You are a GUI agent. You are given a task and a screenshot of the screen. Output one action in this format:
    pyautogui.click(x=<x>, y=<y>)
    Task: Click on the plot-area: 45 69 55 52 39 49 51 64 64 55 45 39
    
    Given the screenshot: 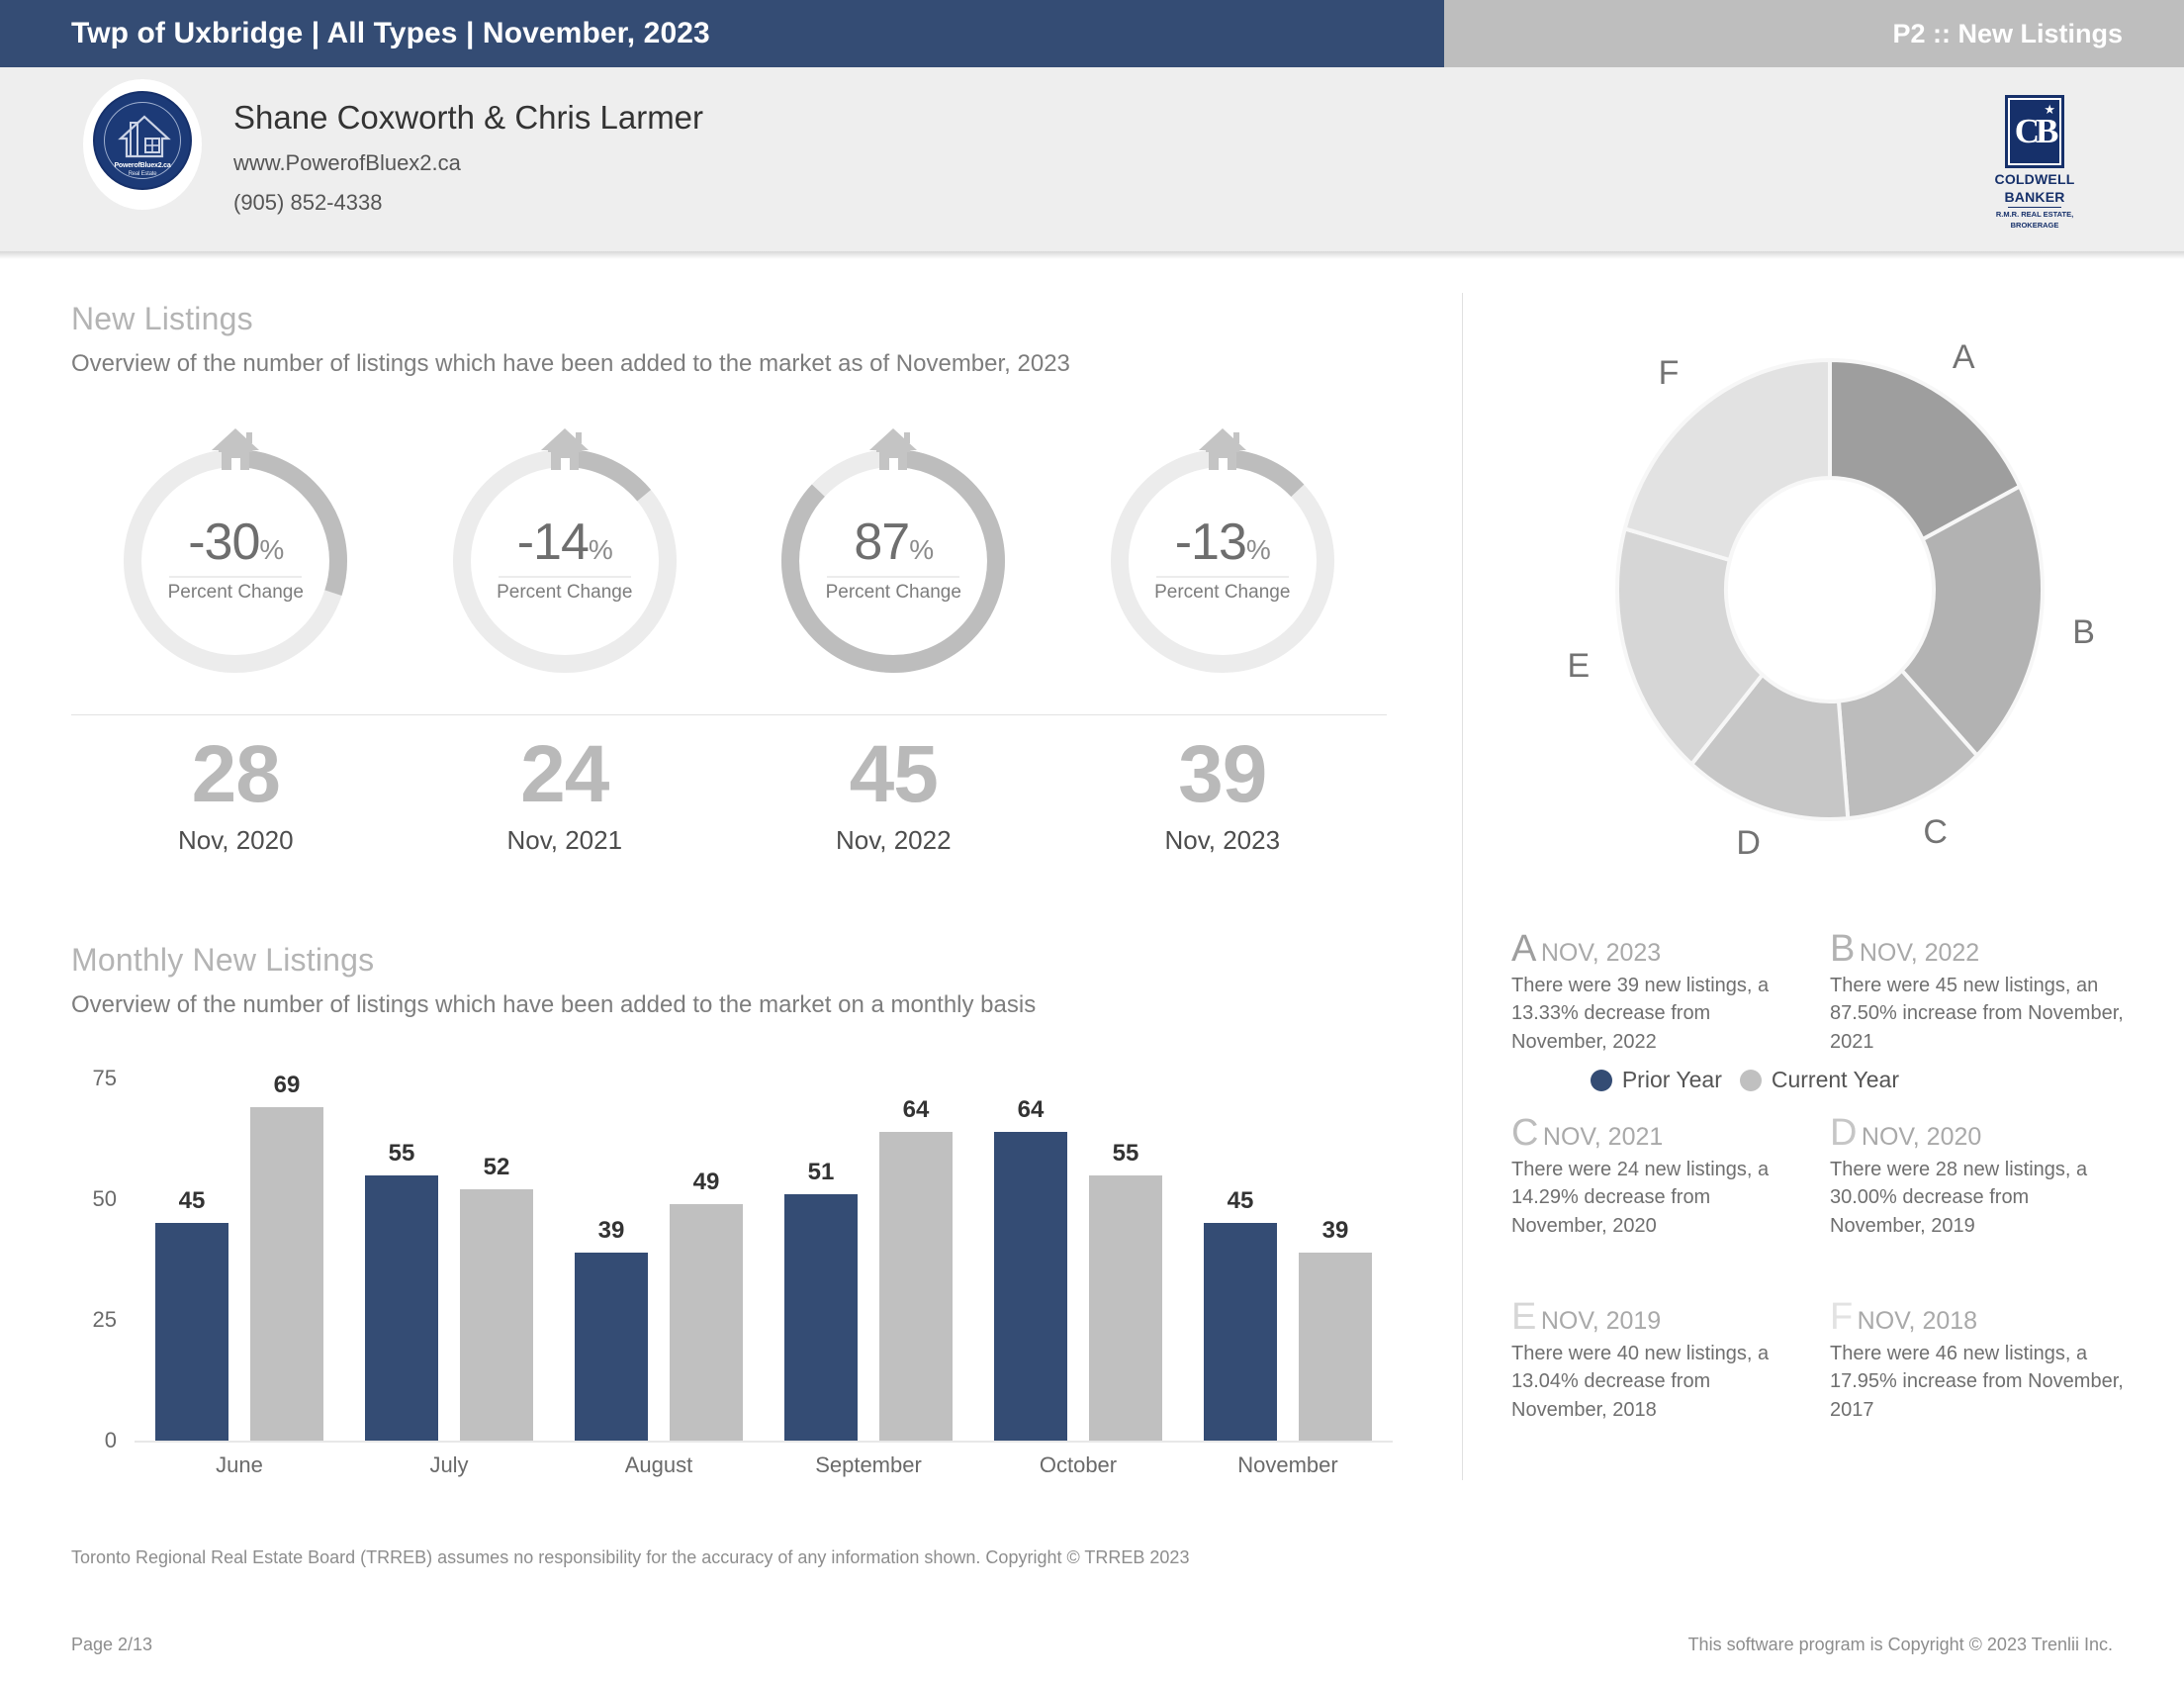 What is the action you would take?
    pyautogui.click(x=764, y=1256)
    